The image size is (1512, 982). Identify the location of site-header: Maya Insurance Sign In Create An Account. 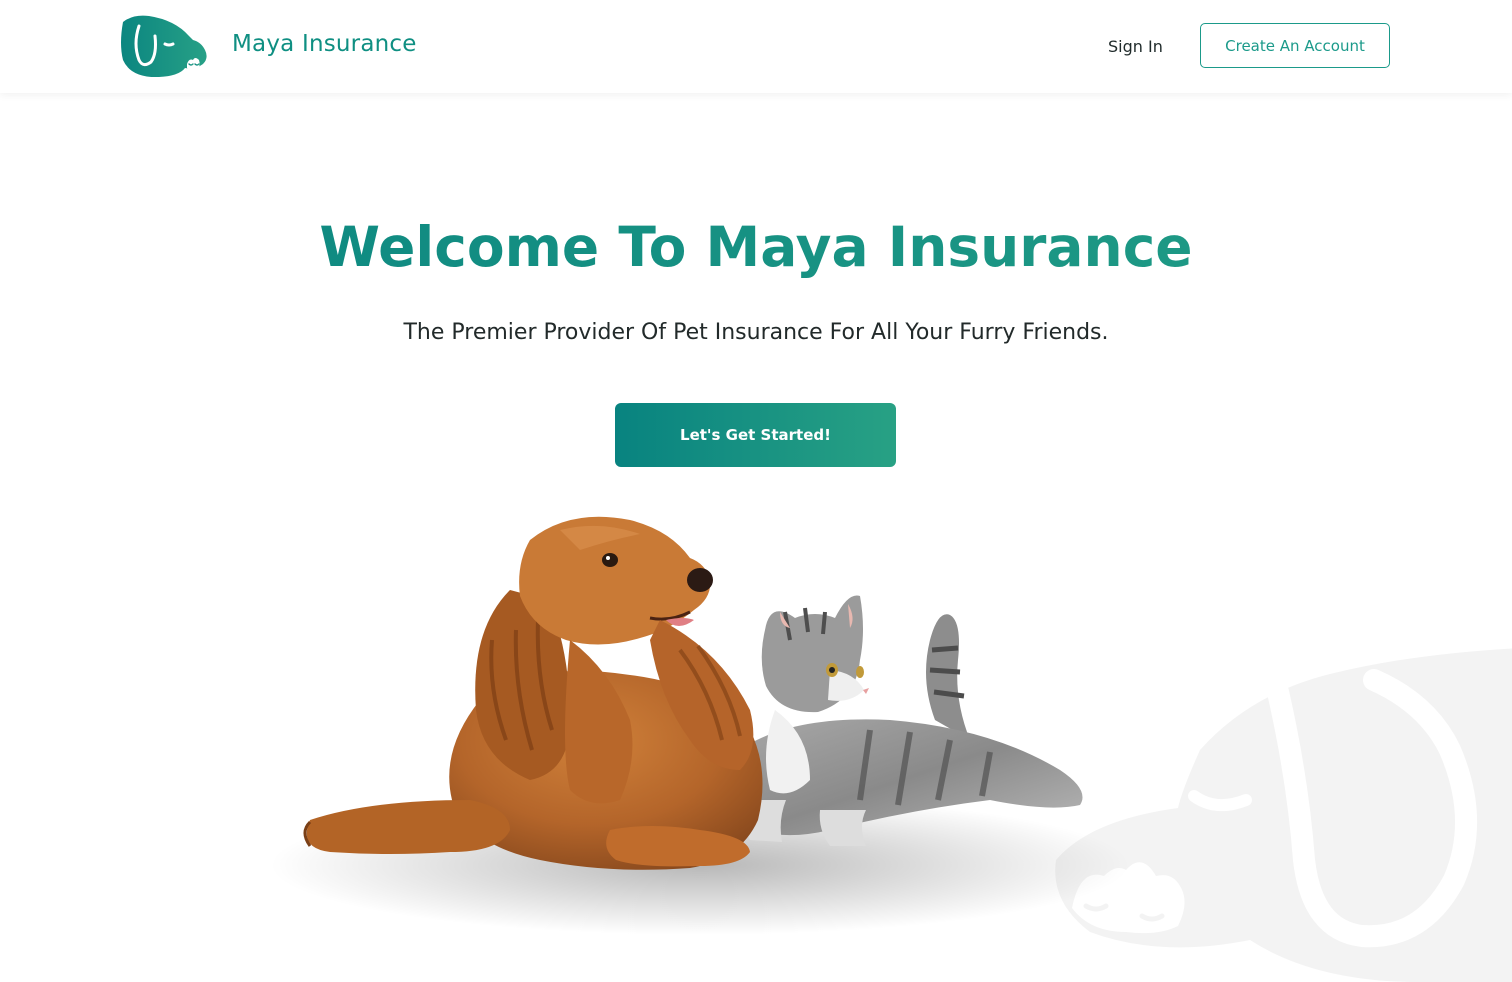
(756, 46).